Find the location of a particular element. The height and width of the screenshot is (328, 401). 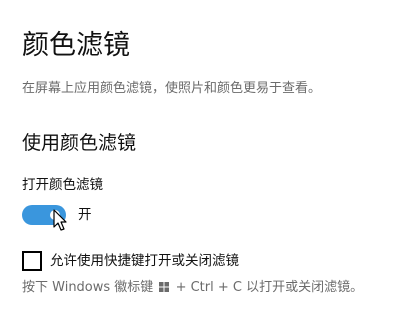

section-title: 使用颜色滤镜 is located at coordinates (79, 143).